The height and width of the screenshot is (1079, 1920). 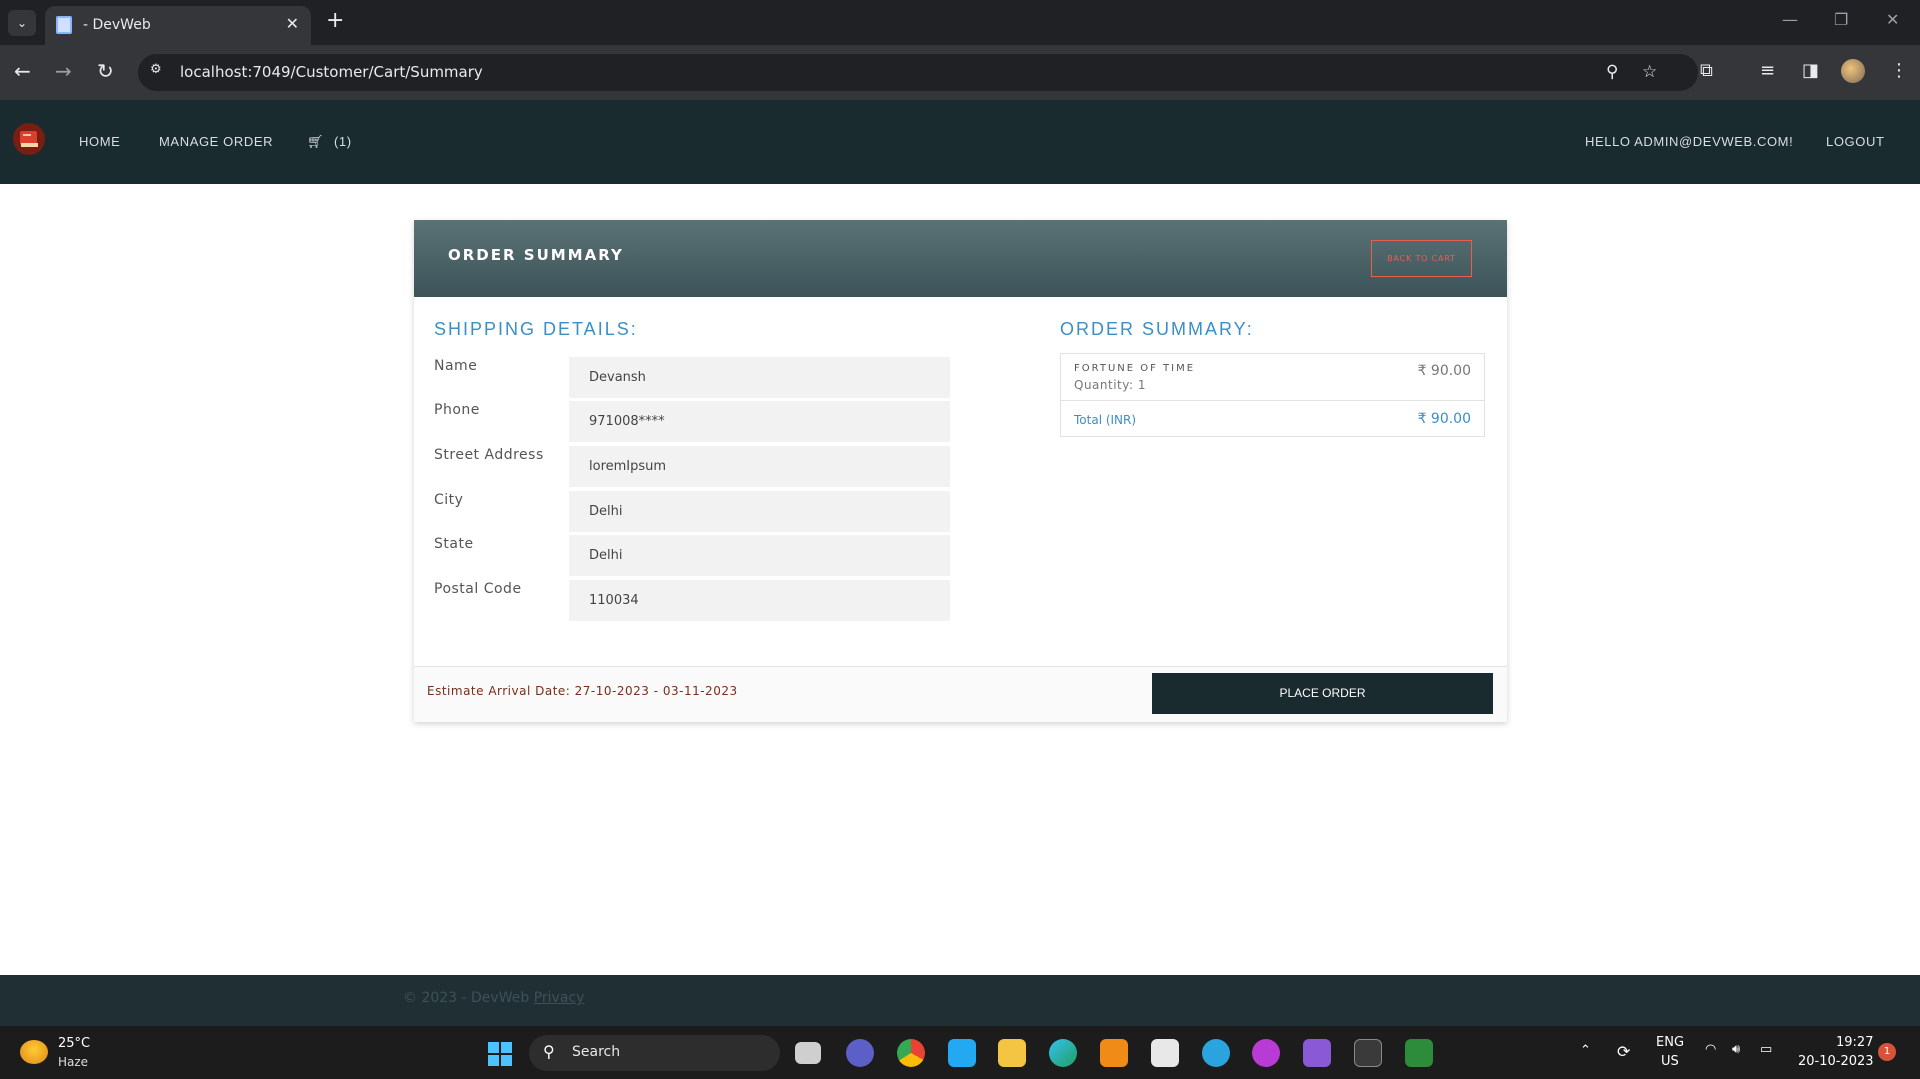 What do you see at coordinates (759, 377) in the screenshot?
I see `name-field` at bounding box center [759, 377].